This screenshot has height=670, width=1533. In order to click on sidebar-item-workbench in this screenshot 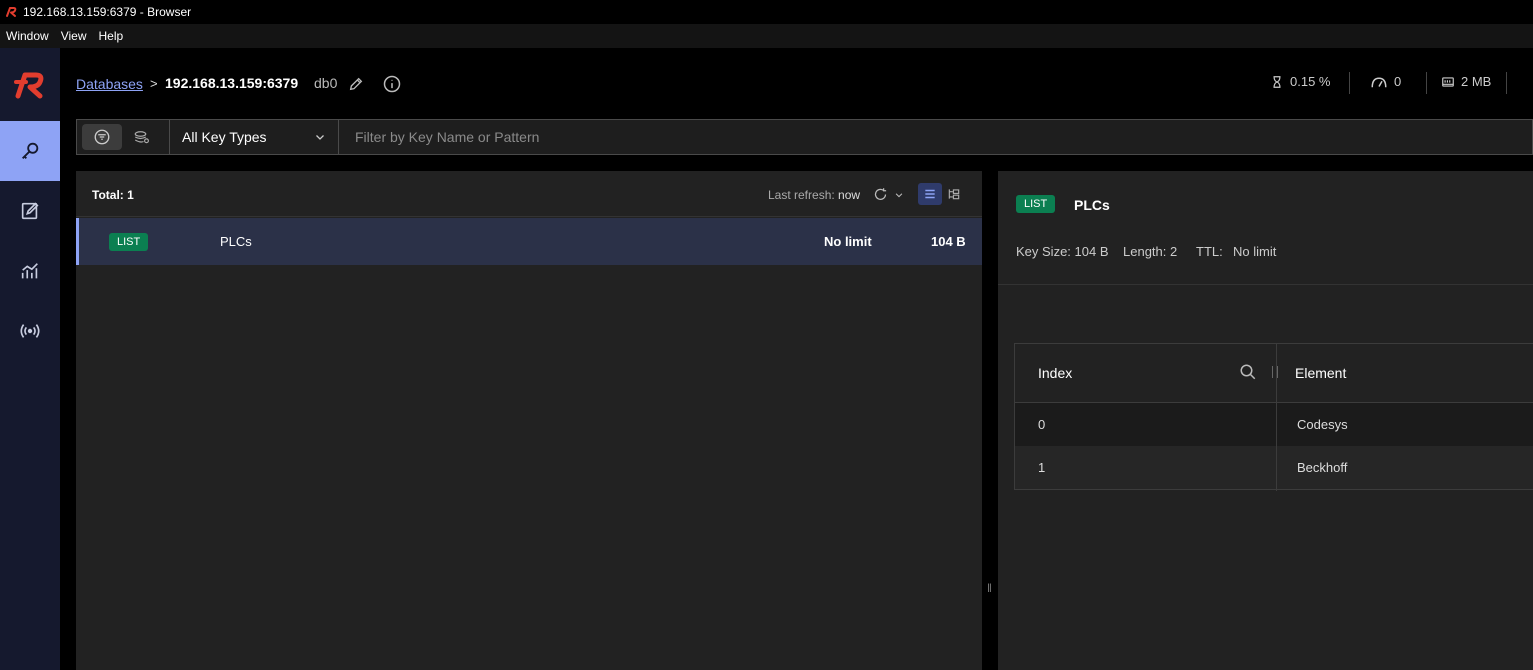, I will do `click(30, 211)`.